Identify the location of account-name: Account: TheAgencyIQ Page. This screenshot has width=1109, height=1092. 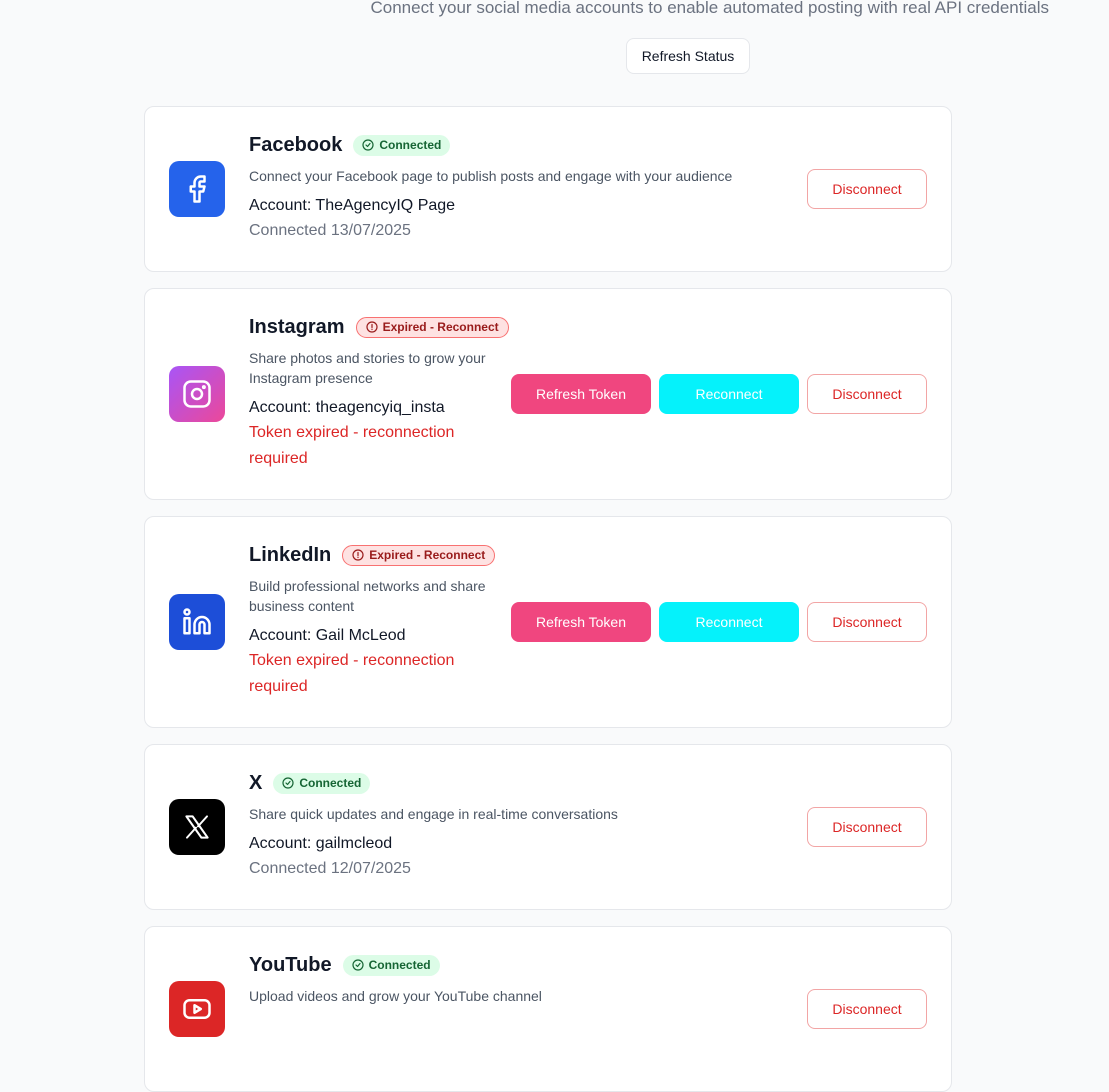
(352, 205).